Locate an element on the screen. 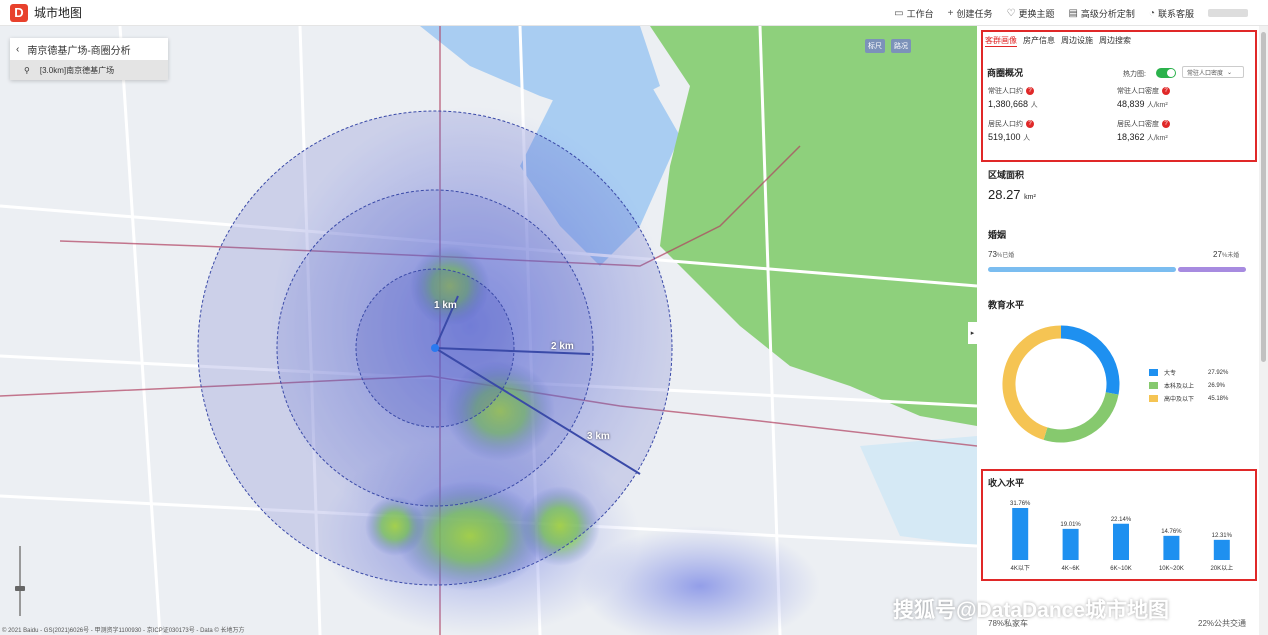 This screenshot has width=1268, height=635. household-density-number: 18,362 is located at coordinates (1131, 137).